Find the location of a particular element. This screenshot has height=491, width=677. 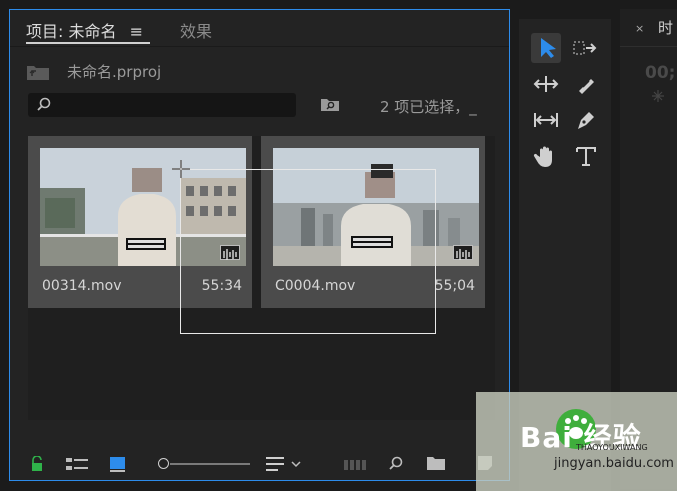

new-bin-icon is located at coordinates (436, 463).